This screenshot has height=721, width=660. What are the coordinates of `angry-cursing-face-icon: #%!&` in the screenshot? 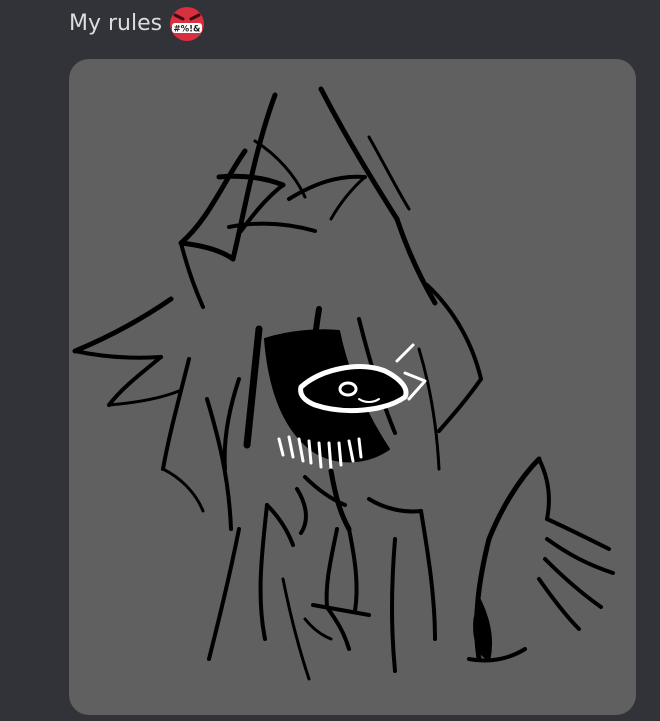 It's located at (187, 24).